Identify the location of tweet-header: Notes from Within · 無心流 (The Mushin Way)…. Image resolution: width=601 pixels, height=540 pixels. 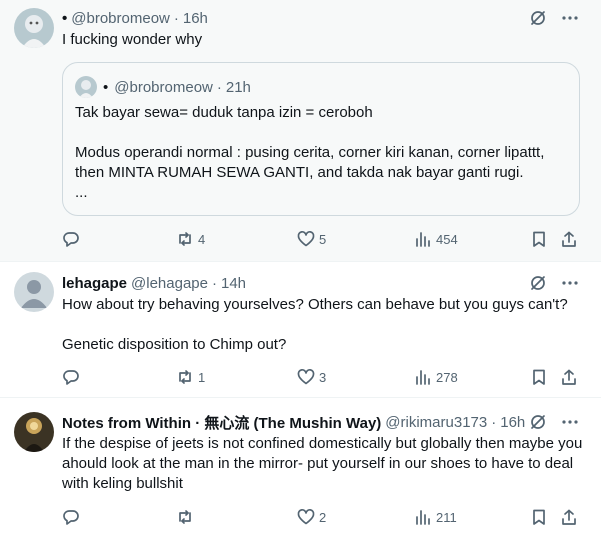
(293, 422).